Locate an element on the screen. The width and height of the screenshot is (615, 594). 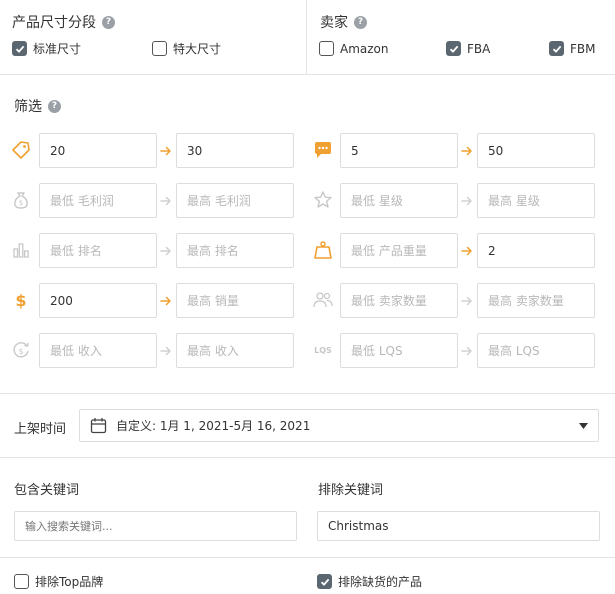
checkbox-label: 排除缺货的产品 is located at coordinates (380, 582).